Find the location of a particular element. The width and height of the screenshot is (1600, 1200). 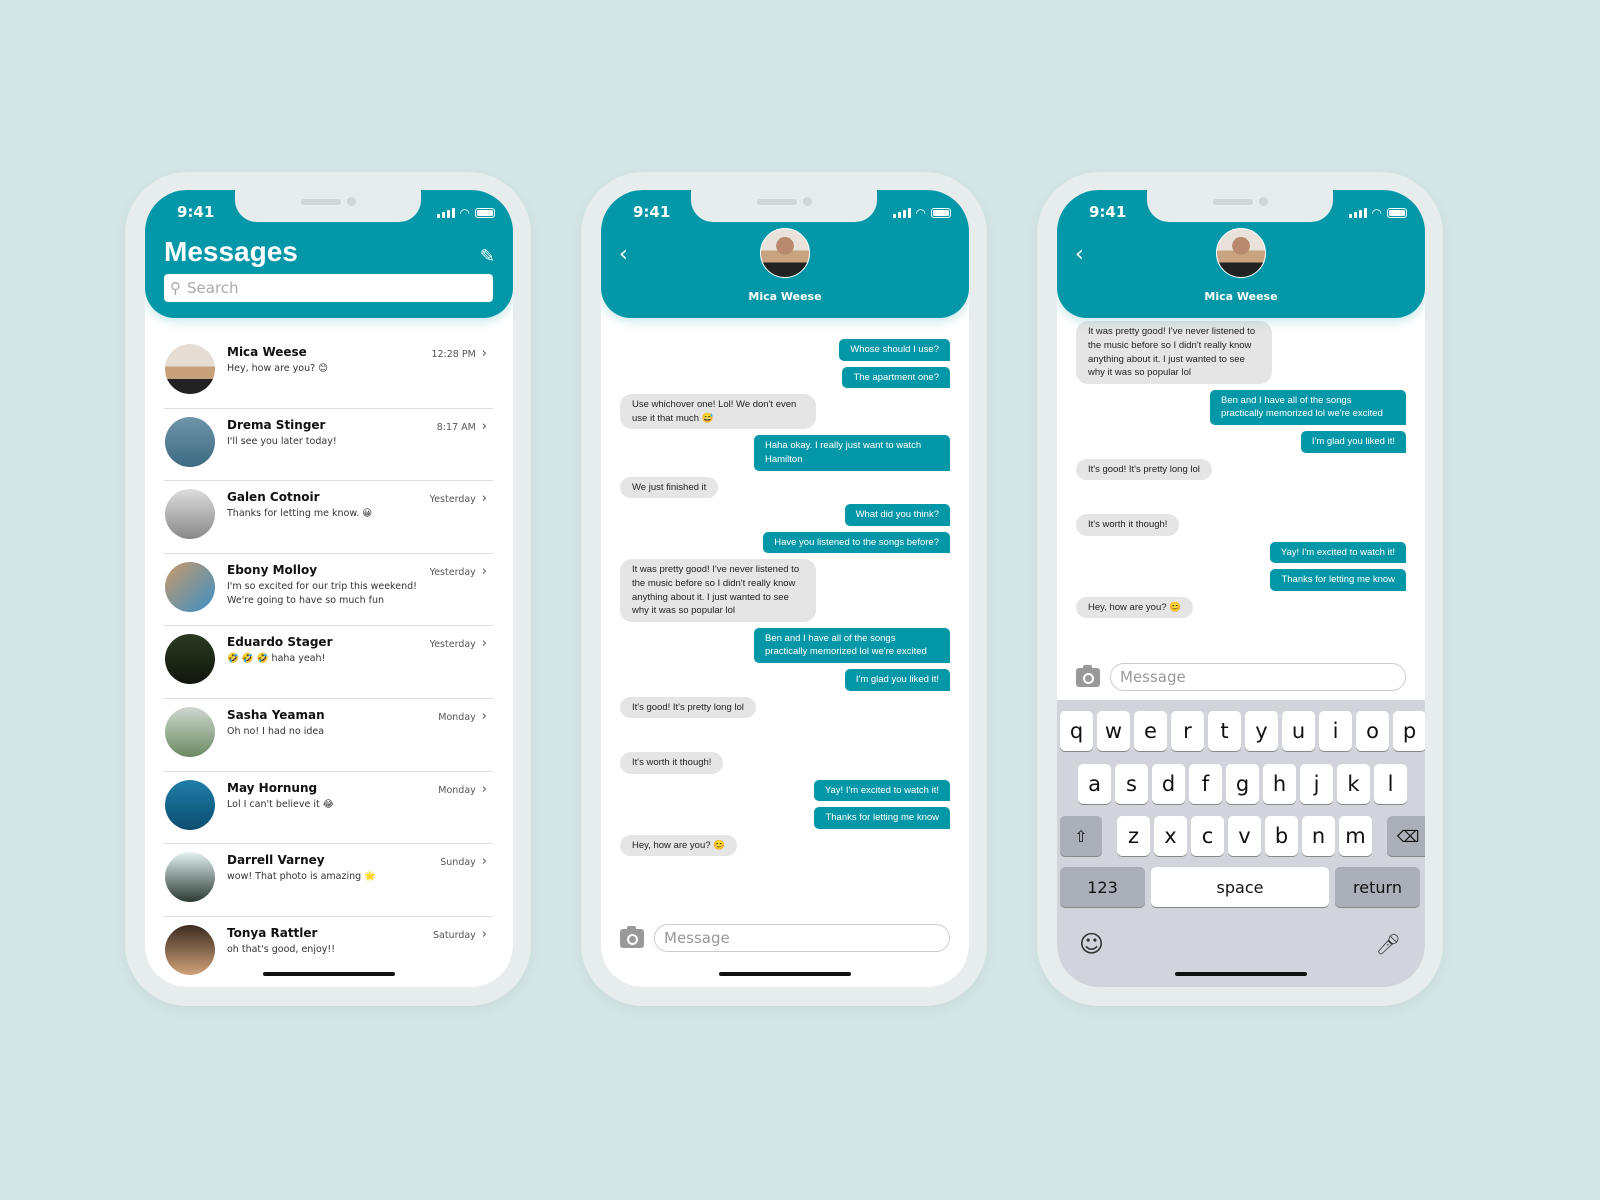

key-k: k is located at coordinates (1353, 784).